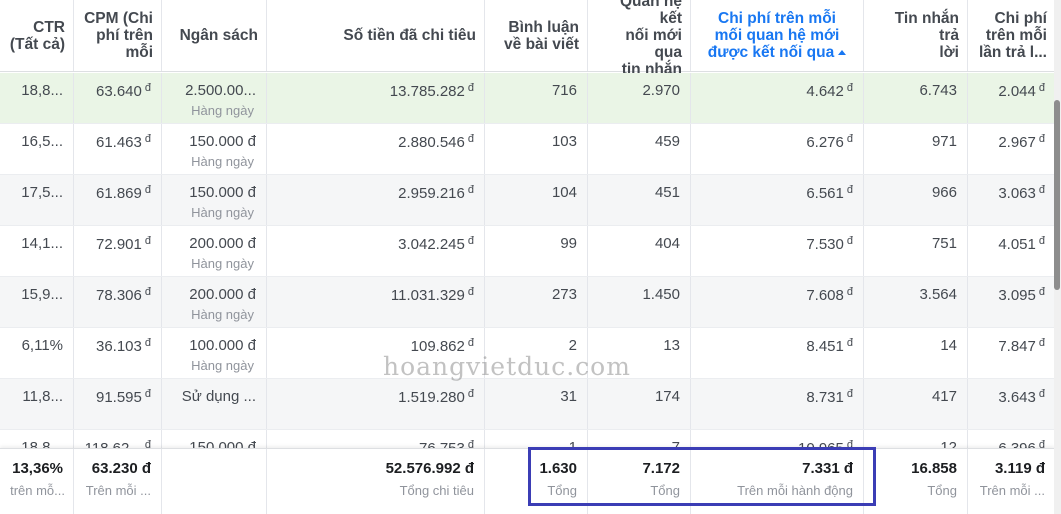 The width and height of the screenshot is (1061, 514). Describe the element at coordinates (639, 251) in the screenshot. I see `cell-new-connections: 404` at that location.